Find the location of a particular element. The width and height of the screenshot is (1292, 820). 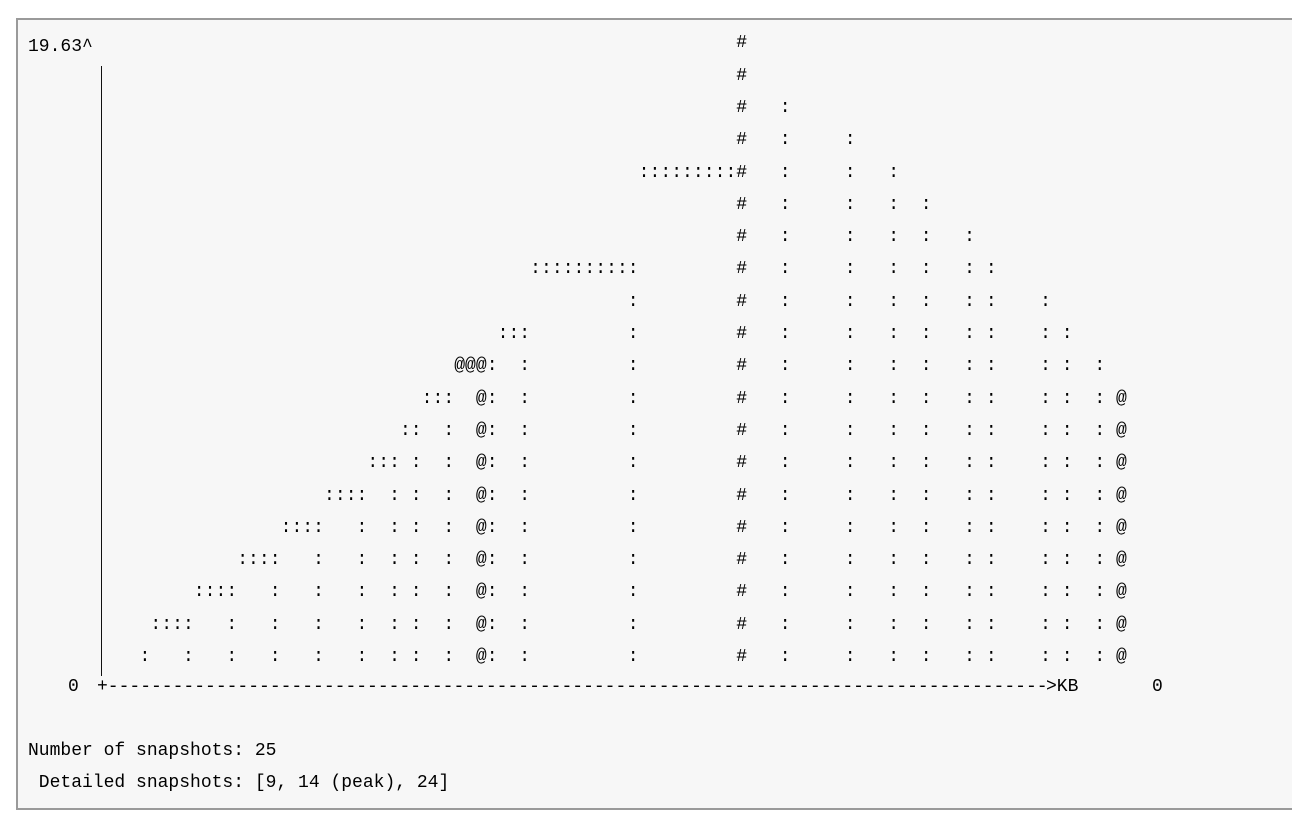

x-axis-unit-label: >KB is located at coordinates (1062, 687).